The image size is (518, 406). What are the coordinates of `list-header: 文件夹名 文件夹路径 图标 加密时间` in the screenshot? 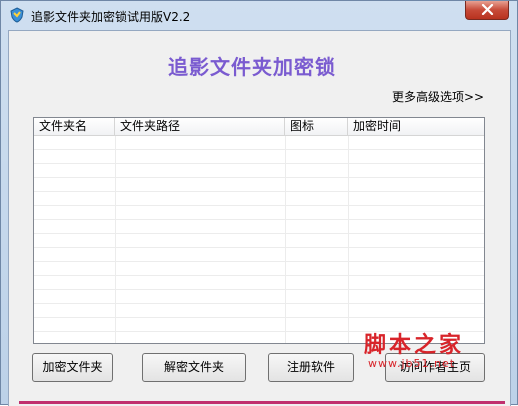 It's located at (259, 127).